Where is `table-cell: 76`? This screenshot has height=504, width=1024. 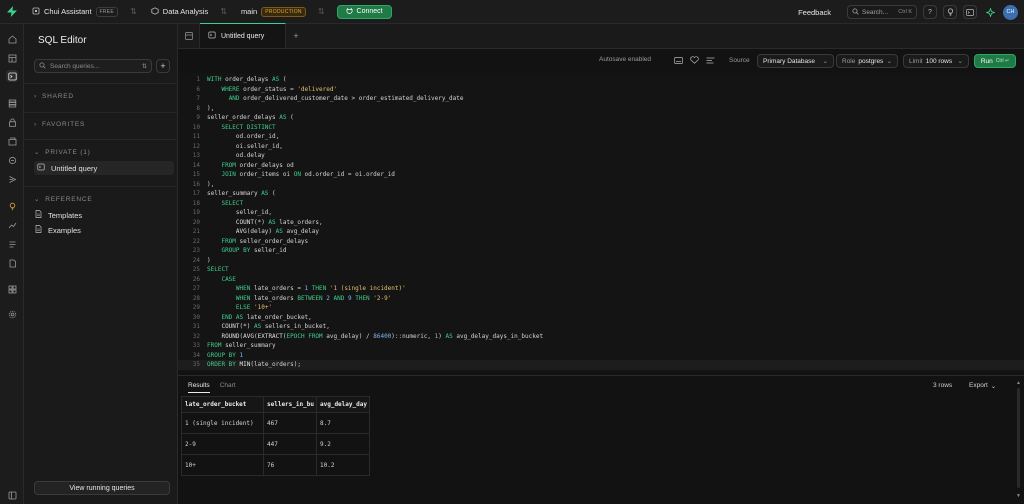 table-cell: 76 is located at coordinates (290, 465).